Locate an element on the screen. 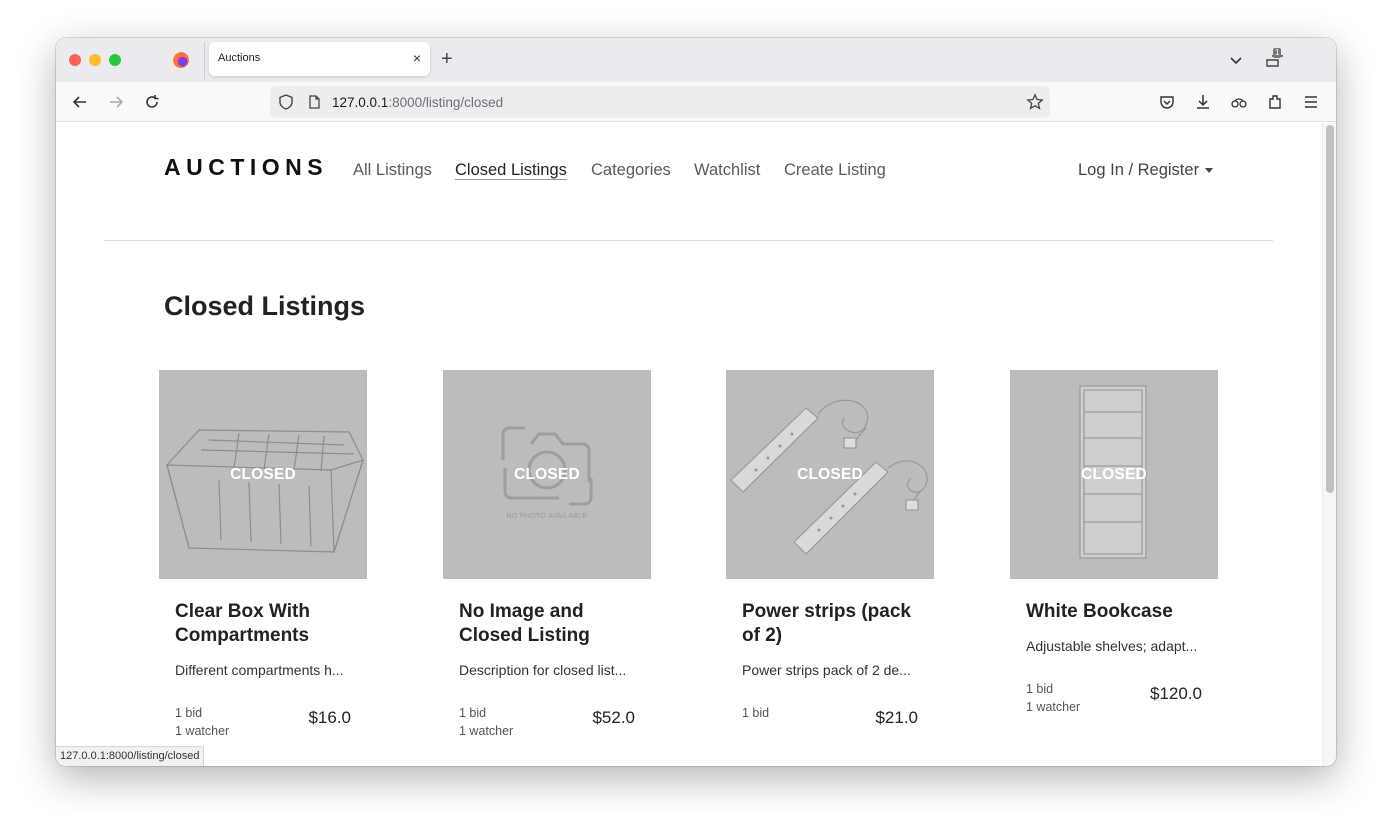 The height and width of the screenshot is (840, 1392). listing-title: Clear Box With Compartments is located at coordinates (265, 624).